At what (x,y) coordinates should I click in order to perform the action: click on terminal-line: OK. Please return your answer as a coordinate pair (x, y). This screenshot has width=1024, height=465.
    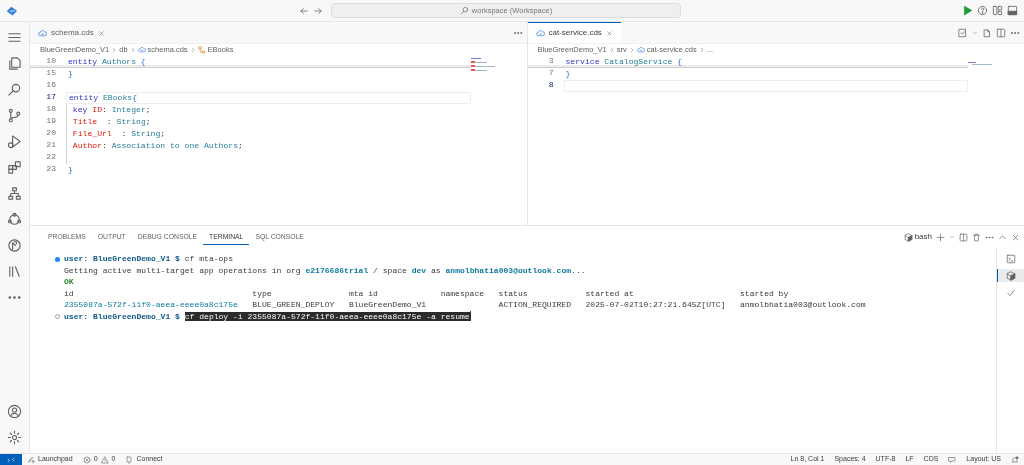
    Looking at the image, I should click on (69, 282).